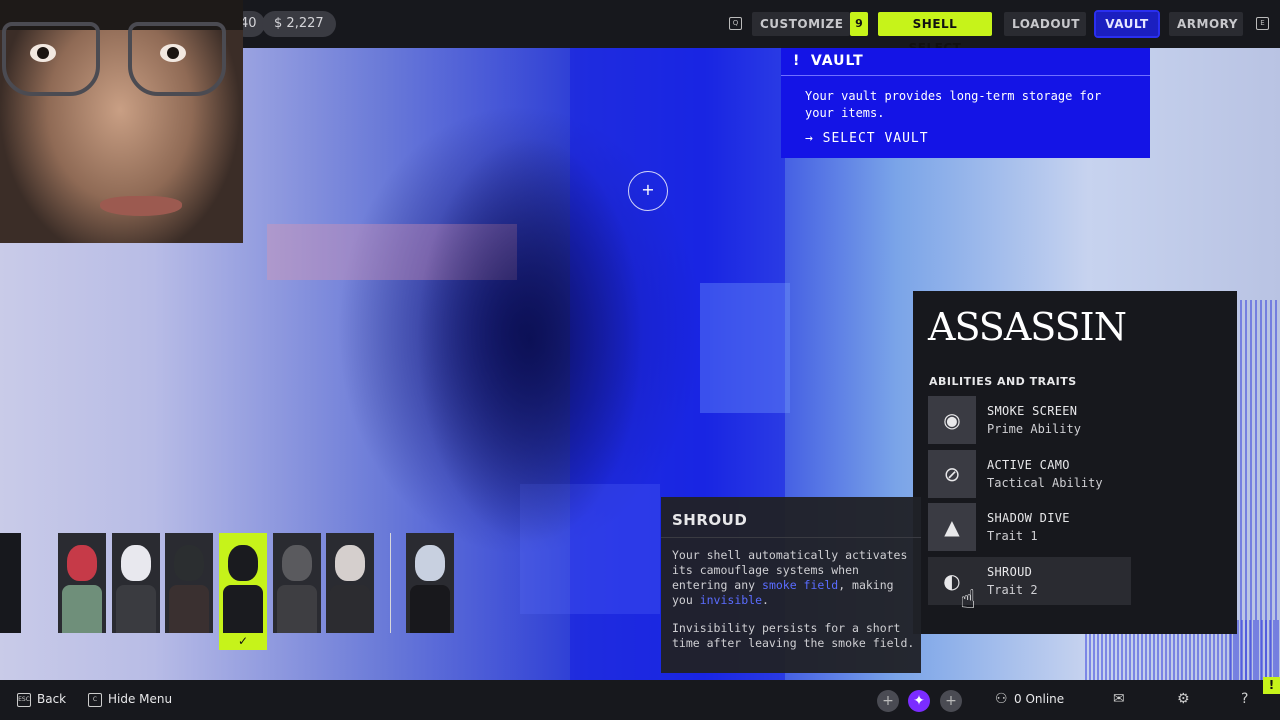 The image size is (1280, 720). I want to click on ability-active-camo: ⊘ ACTIVE CAMO Tactical Ability, so click(1029, 474).